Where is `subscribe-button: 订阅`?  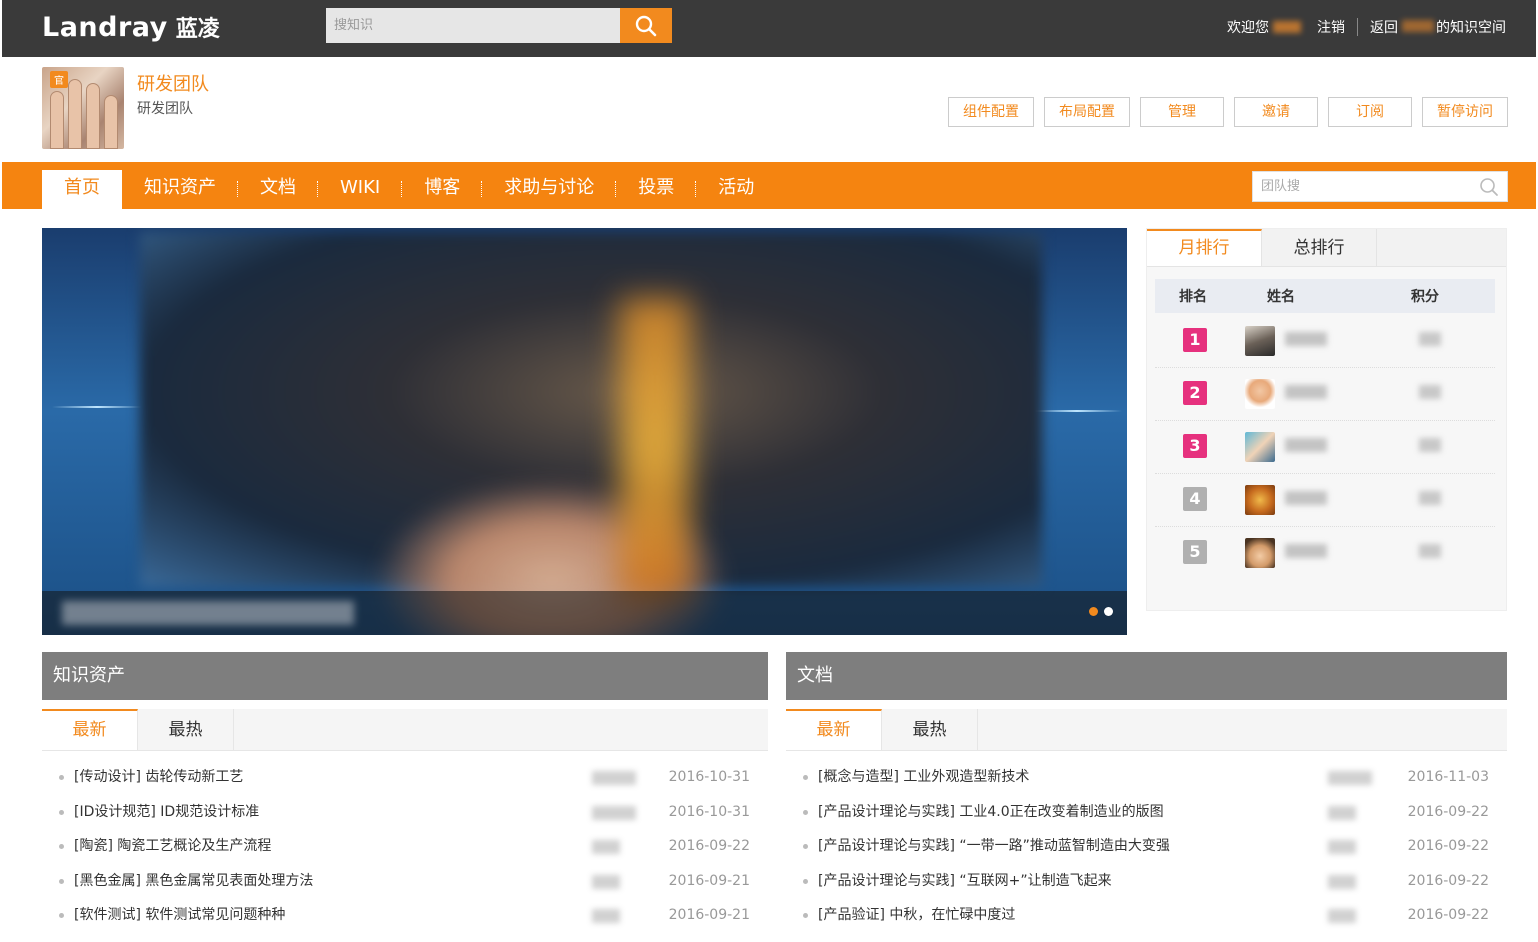
subscribe-button: 订阅 is located at coordinates (1370, 112).